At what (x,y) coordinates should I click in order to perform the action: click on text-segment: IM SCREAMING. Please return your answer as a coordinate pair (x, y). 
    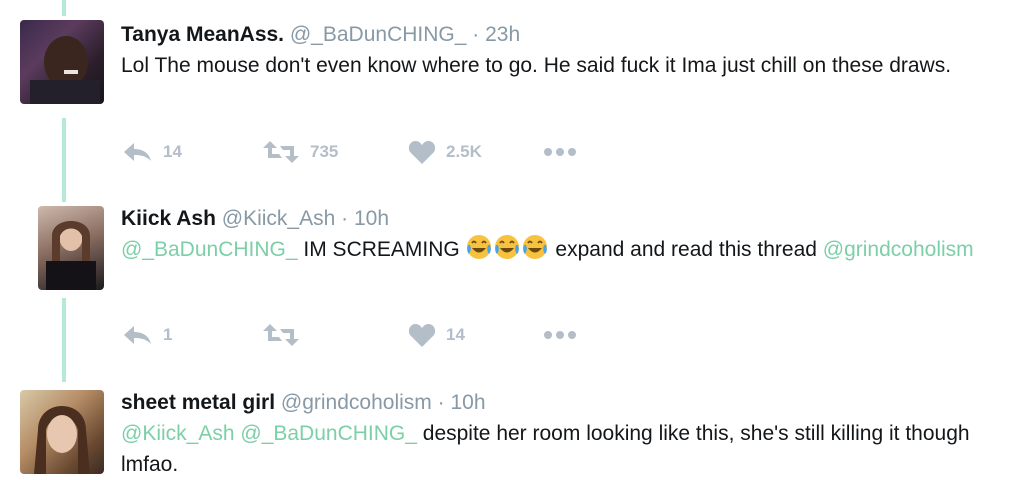
    Looking at the image, I should click on (381, 249).